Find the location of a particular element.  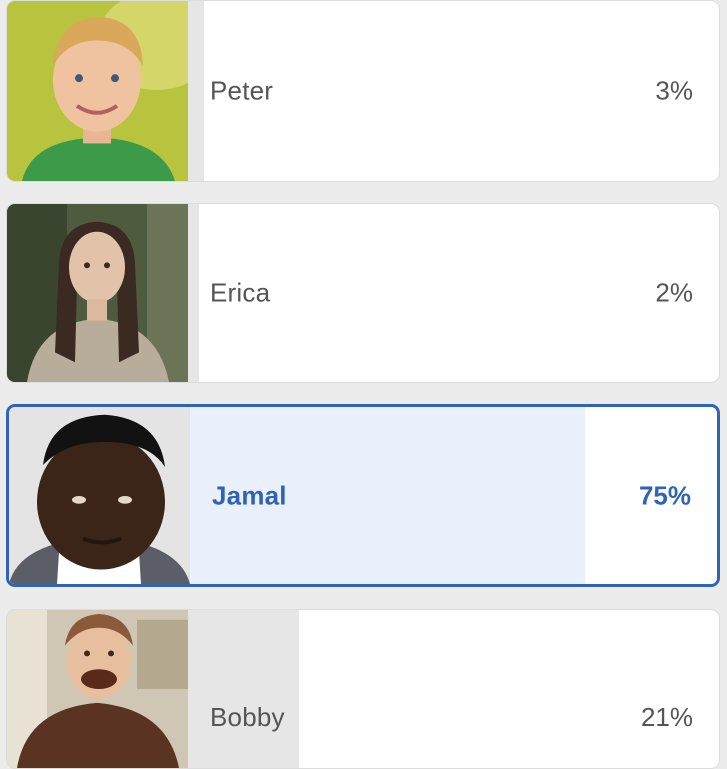

option-percent: 21% is located at coordinates (666, 717).